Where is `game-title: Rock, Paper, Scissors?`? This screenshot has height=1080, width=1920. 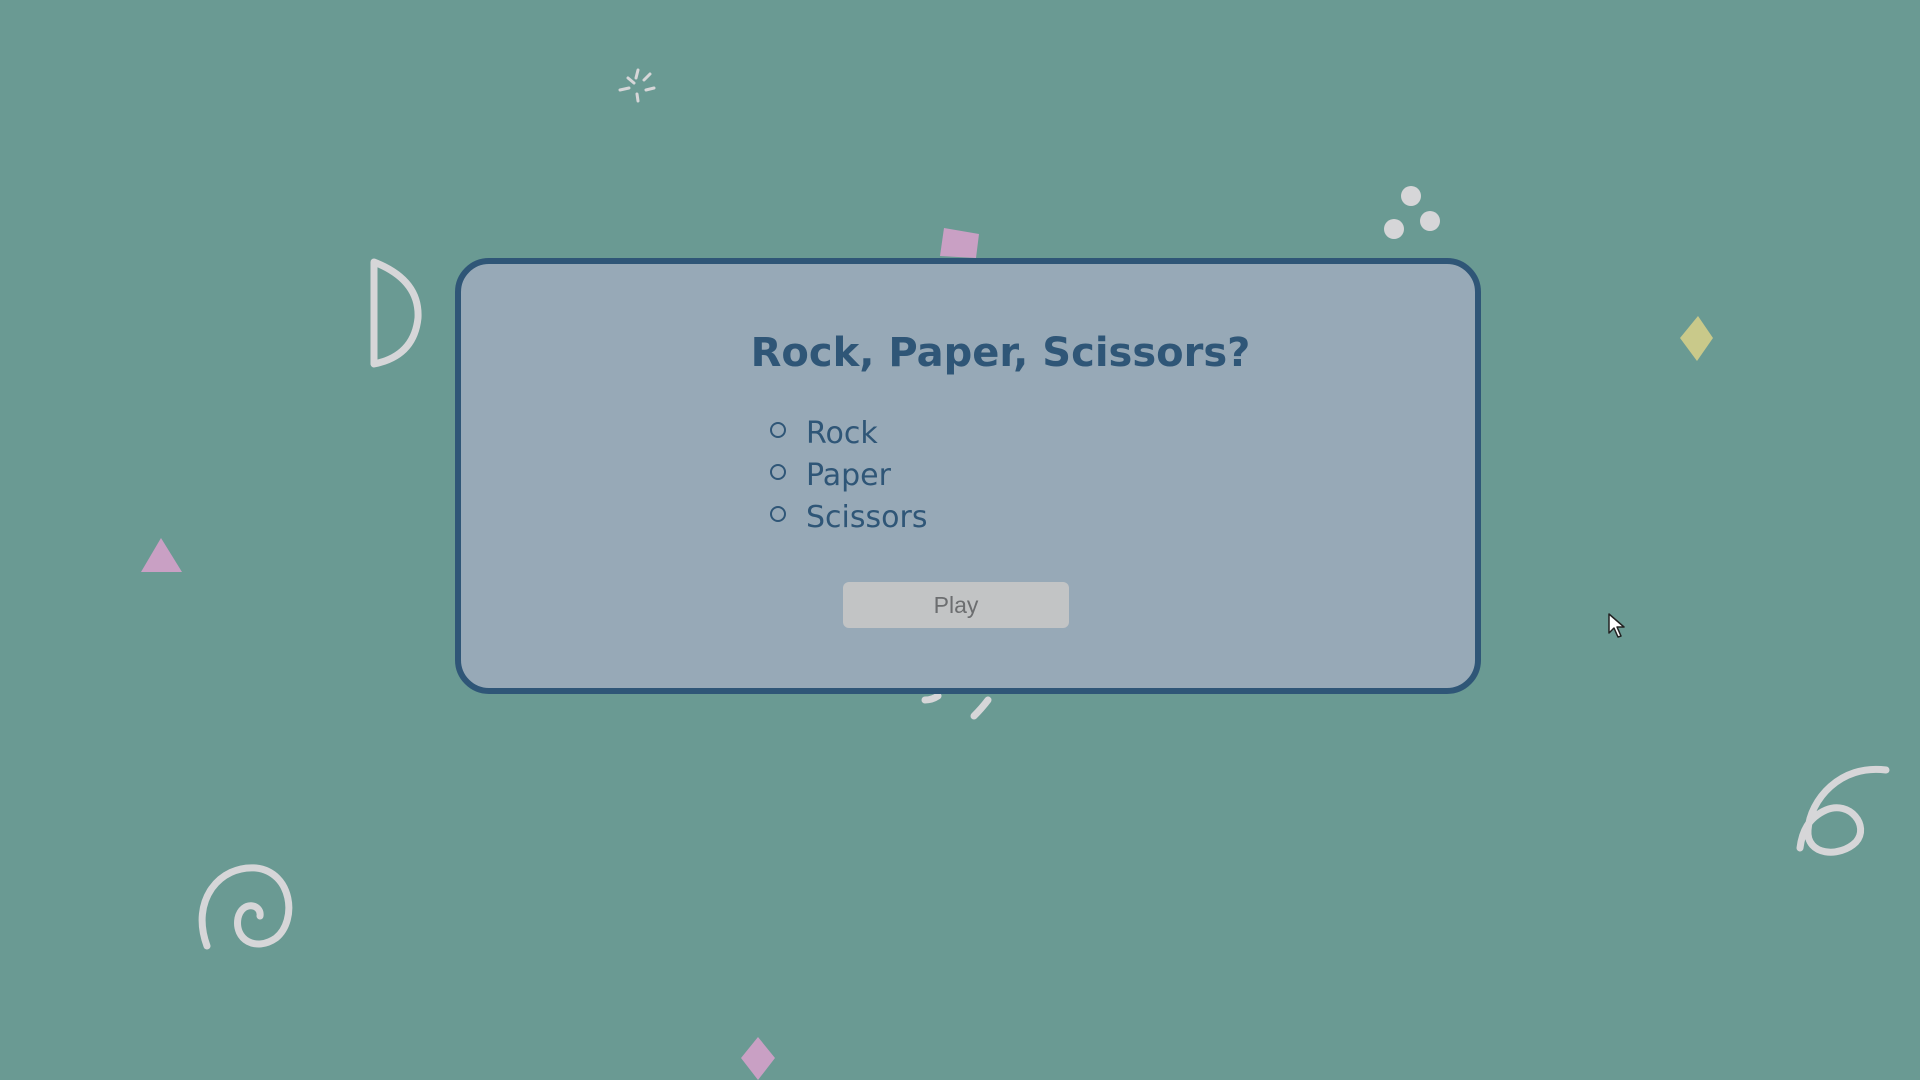 game-title: Rock, Paper, Scissors? is located at coordinates (1000, 353).